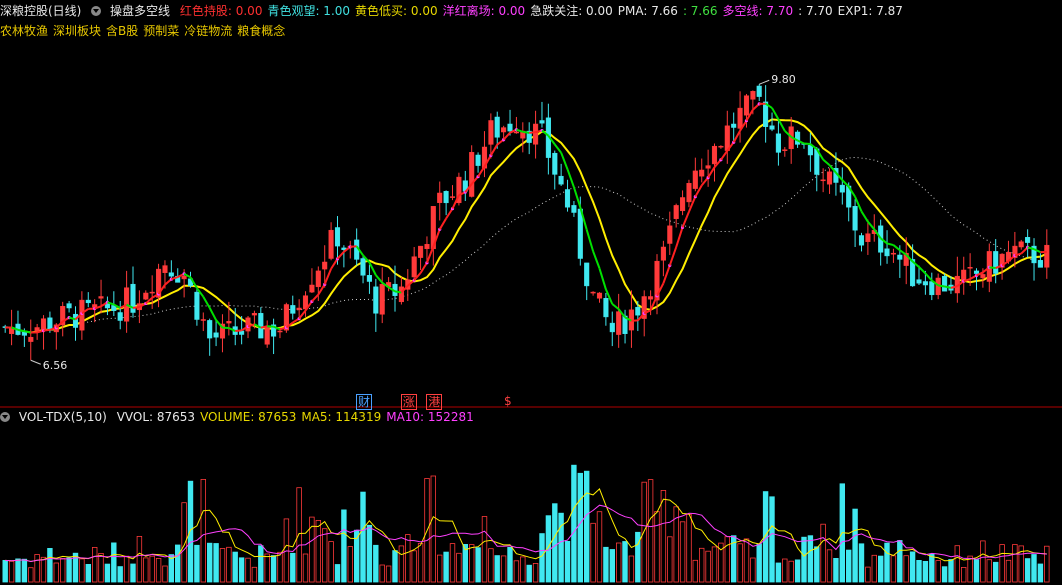 This screenshot has width=1062, height=585. What do you see at coordinates (508, 401) in the screenshot?
I see `event-marker: $` at bounding box center [508, 401].